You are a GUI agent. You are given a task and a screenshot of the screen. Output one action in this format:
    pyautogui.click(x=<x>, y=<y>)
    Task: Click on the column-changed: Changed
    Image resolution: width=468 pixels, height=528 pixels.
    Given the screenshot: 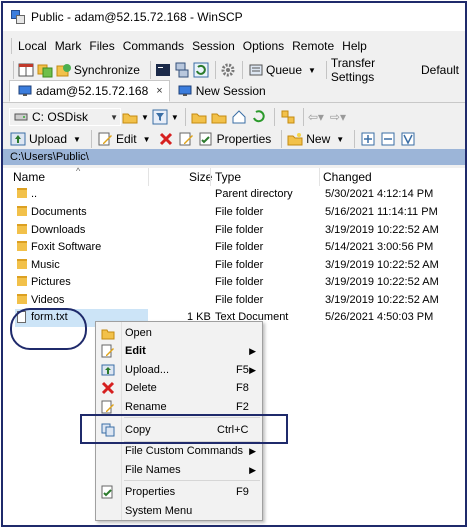 What is the action you would take?
    pyautogui.click(x=347, y=177)
    